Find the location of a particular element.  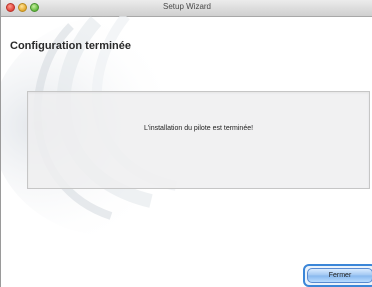

page-title: Configuration terminée is located at coordinates (71, 46).